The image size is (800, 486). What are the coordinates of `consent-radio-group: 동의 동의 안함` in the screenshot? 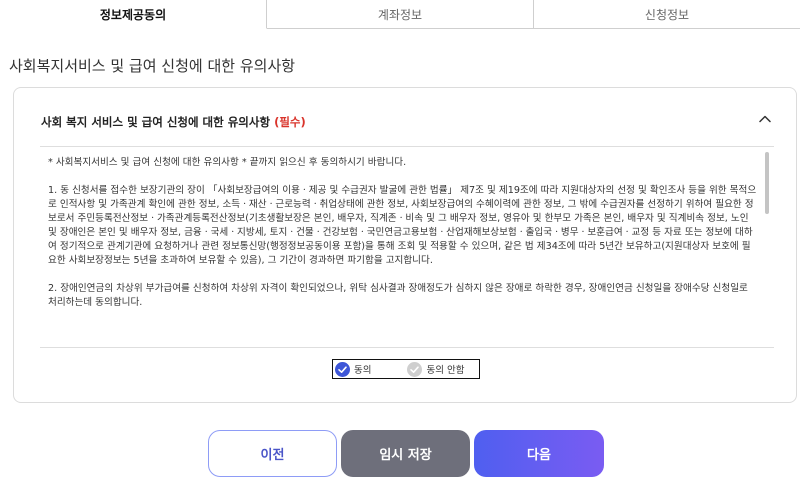 It's located at (406, 369).